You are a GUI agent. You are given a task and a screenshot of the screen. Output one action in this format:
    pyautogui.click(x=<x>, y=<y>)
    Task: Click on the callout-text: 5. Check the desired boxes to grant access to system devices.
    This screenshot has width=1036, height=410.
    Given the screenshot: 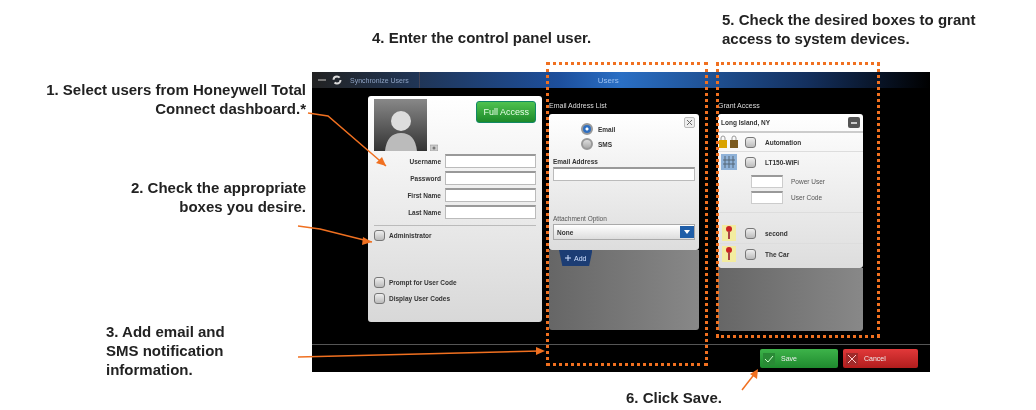 What is the action you would take?
    pyautogui.click(x=849, y=29)
    